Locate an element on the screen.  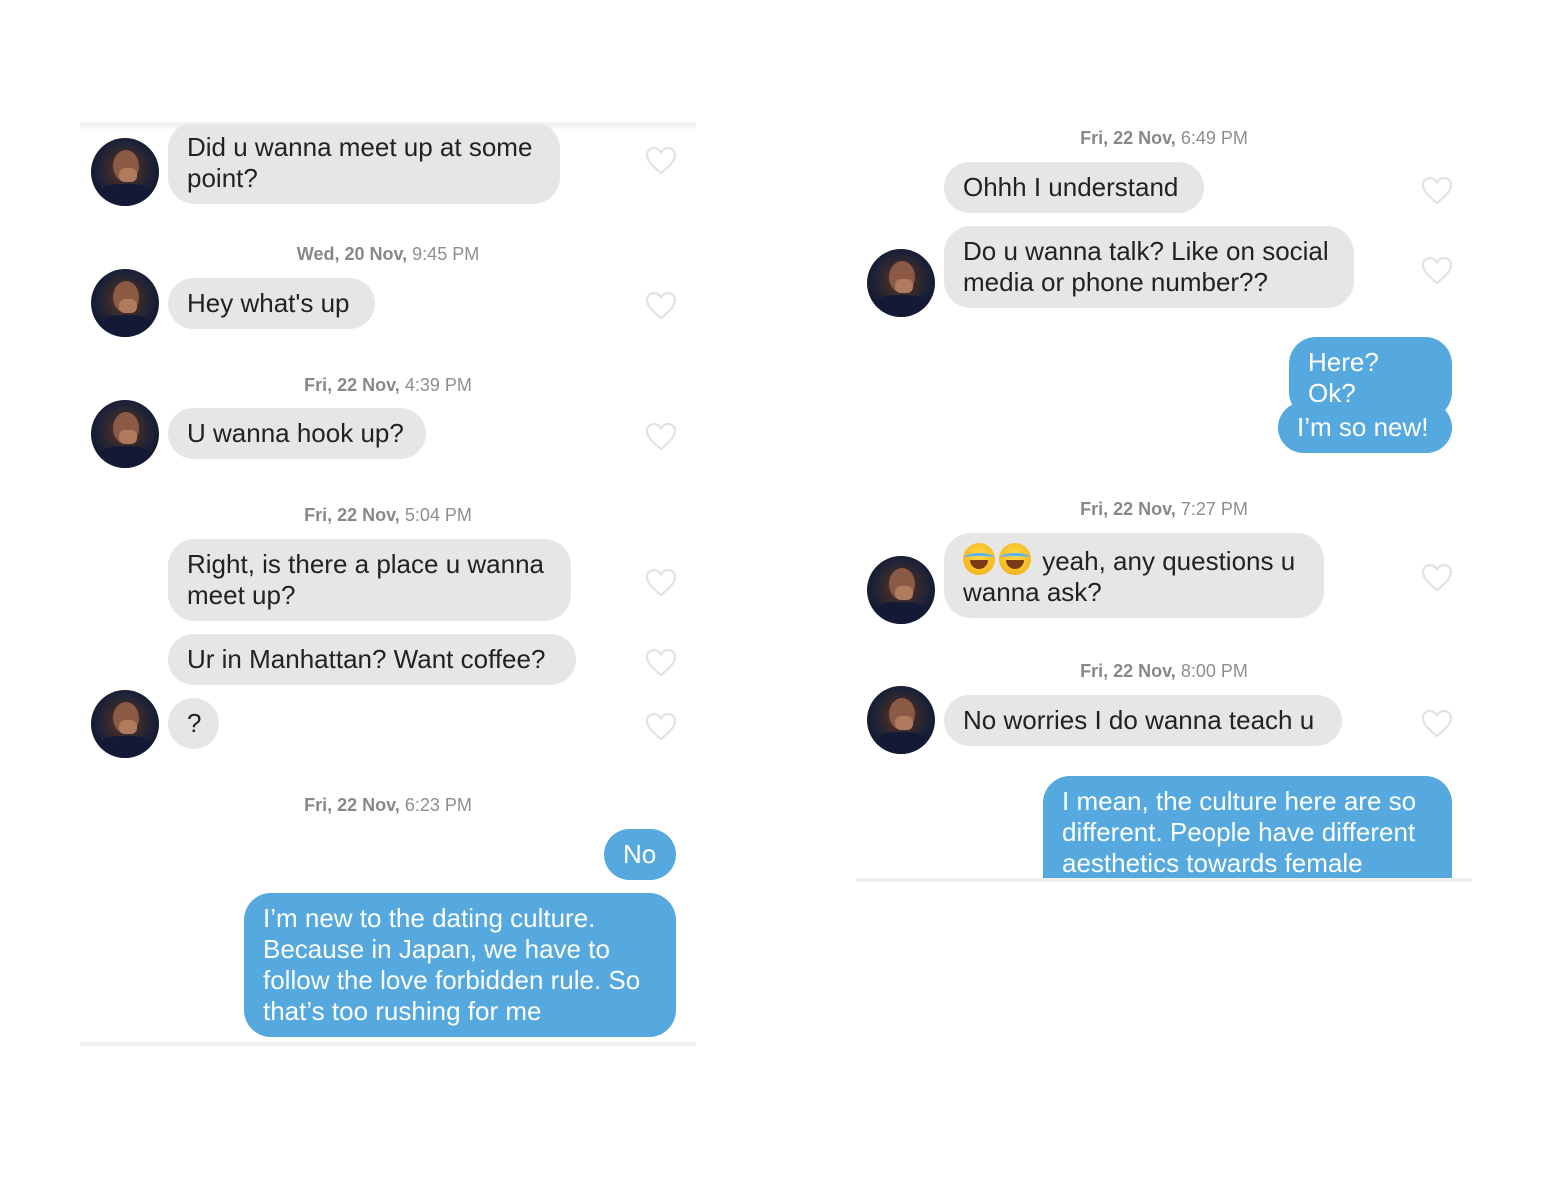
message-bubble-received: Ur in Manhattan? Want coffee? is located at coordinates (372, 659).